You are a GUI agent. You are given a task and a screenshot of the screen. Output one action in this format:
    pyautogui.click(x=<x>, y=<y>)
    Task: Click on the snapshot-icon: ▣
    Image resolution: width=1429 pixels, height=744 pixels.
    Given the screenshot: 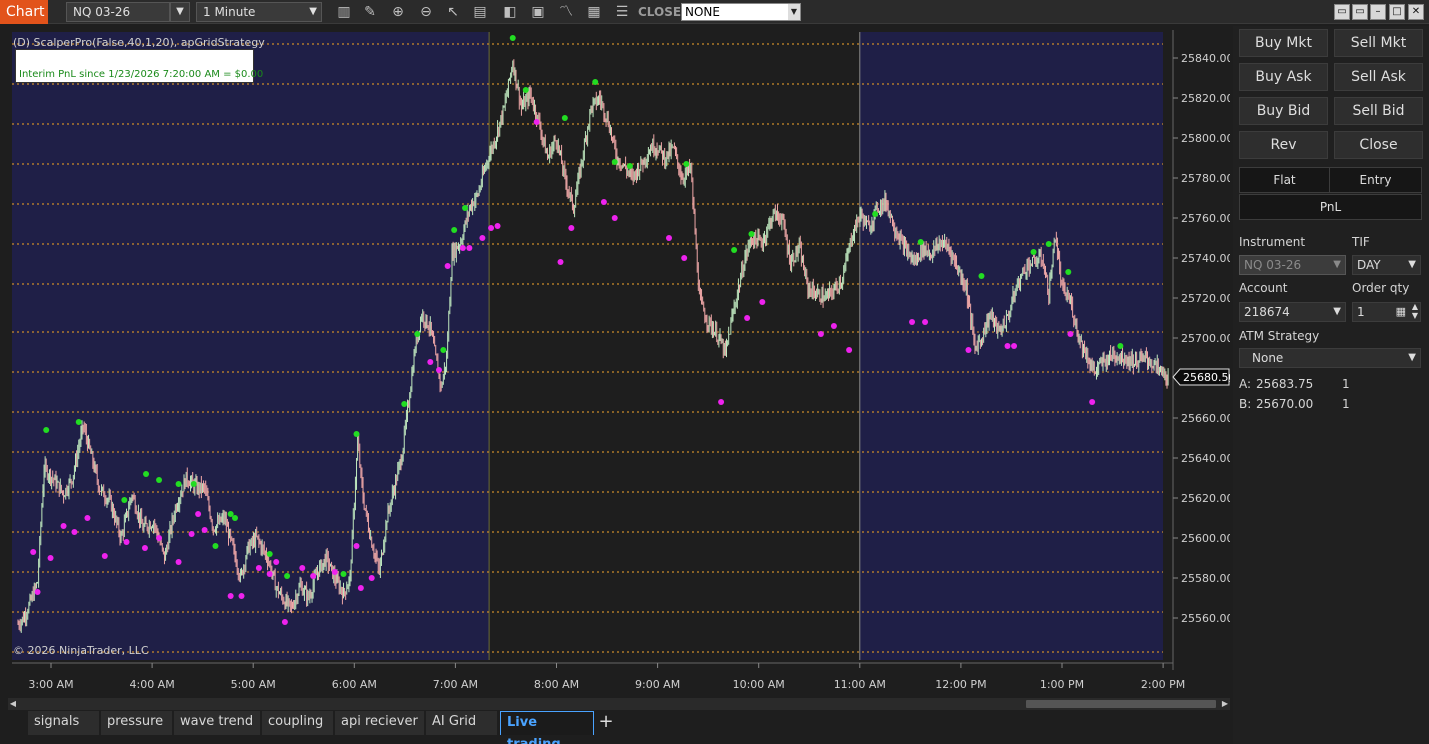 What is the action you would take?
    pyautogui.click(x=538, y=12)
    